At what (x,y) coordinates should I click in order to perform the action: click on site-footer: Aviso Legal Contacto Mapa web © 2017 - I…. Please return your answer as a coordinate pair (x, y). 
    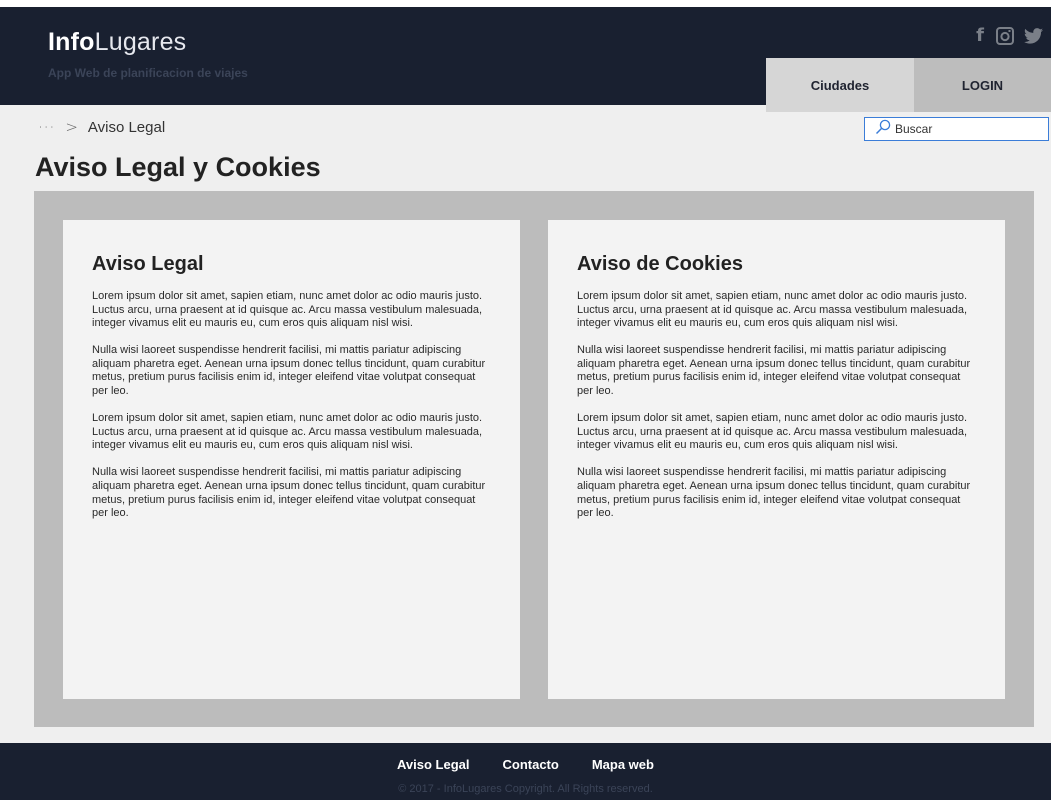
    Looking at the image, I should click on (525, 771).